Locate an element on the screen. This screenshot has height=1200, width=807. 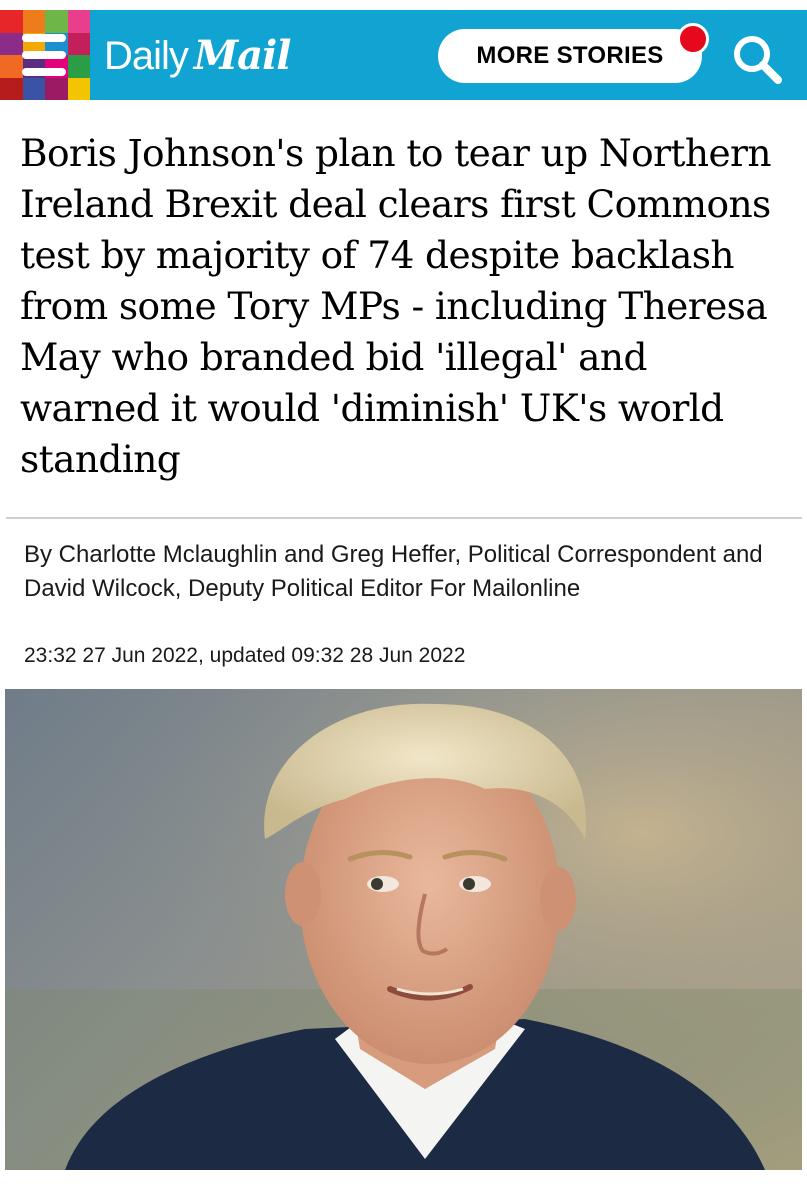
logo-daily-text: Daily is located at coordinates (146, 56).